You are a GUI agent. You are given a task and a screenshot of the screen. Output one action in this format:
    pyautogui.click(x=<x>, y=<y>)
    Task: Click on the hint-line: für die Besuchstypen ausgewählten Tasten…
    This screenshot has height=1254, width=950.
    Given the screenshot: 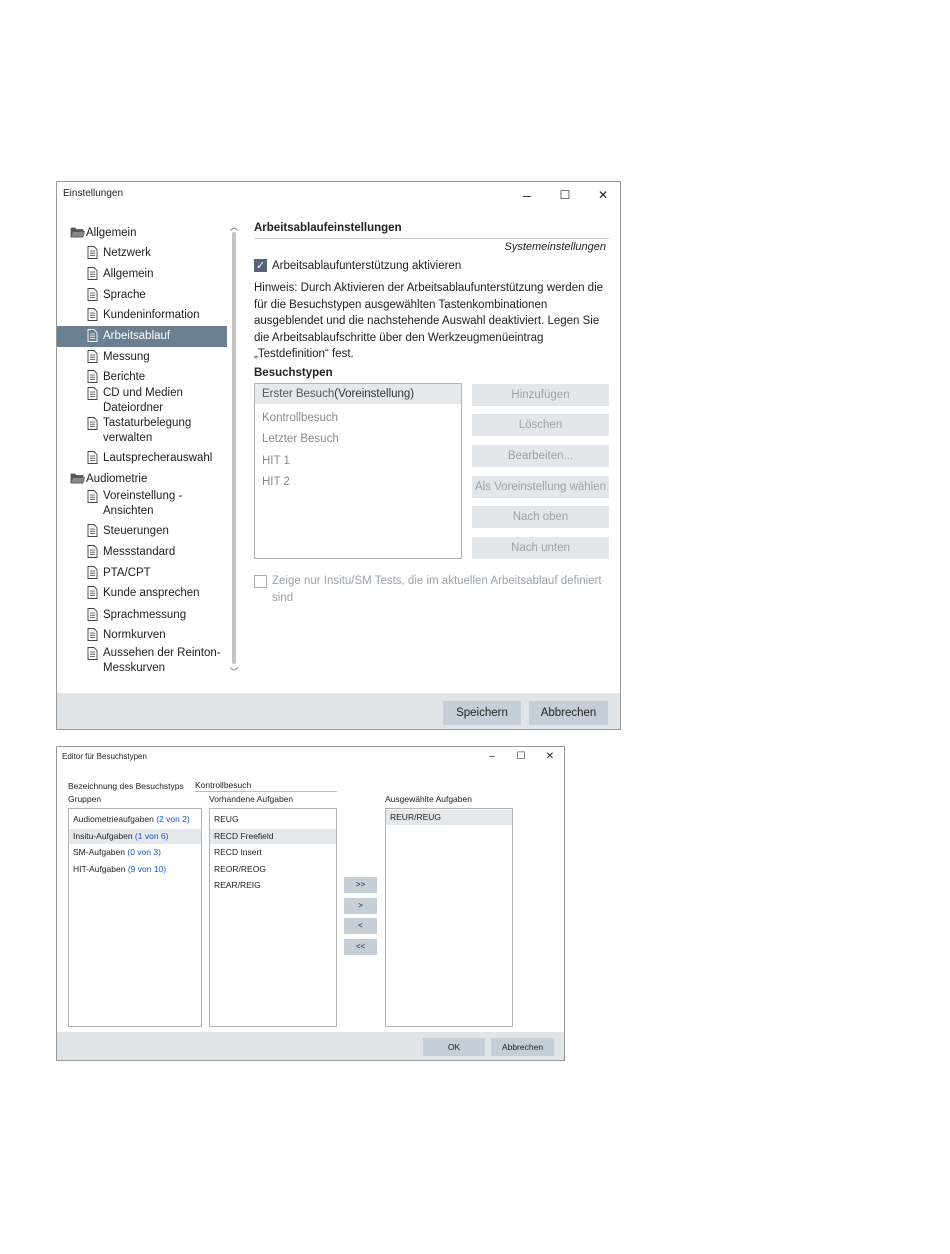 What is the action you would take?
    pyautogui.click(x=401, y=304)
    